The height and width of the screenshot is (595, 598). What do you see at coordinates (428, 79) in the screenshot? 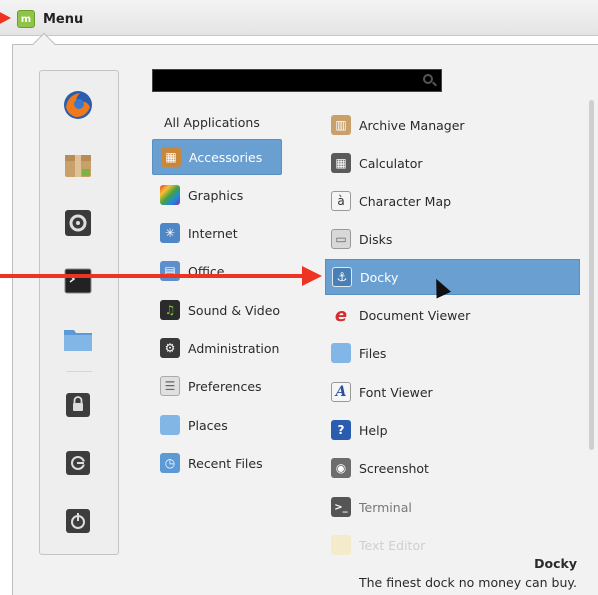
I see `search-icon` at bounding box center [428, 79].